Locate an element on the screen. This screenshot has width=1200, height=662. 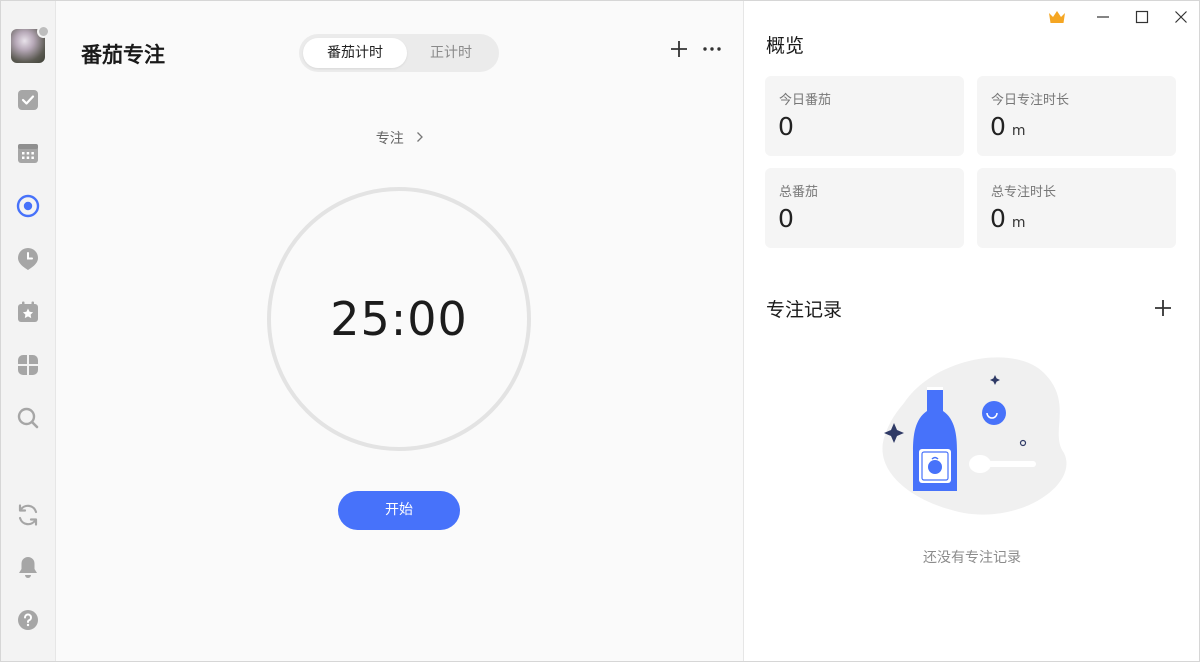
focus-selector: 专注 is located at coordinates (400, 138).